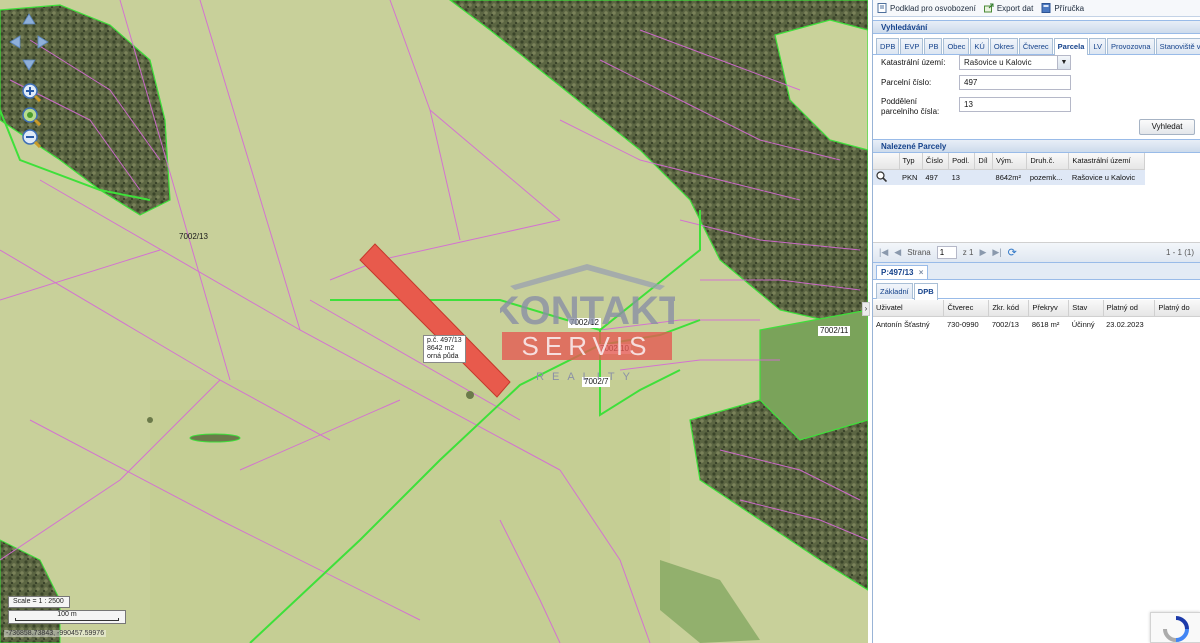 The width and height of the screenshot is (1200, 643). I want to click on cursor-coordinates: -736858.73843, -990457.59976, so click(55, 633).